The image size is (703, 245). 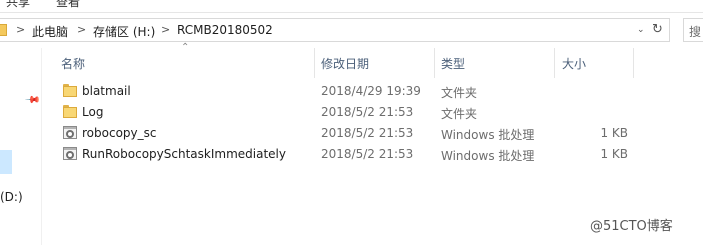 I want to click on breadcrumb-current-folder: RCMB20180502, so click(x=225, y=30).